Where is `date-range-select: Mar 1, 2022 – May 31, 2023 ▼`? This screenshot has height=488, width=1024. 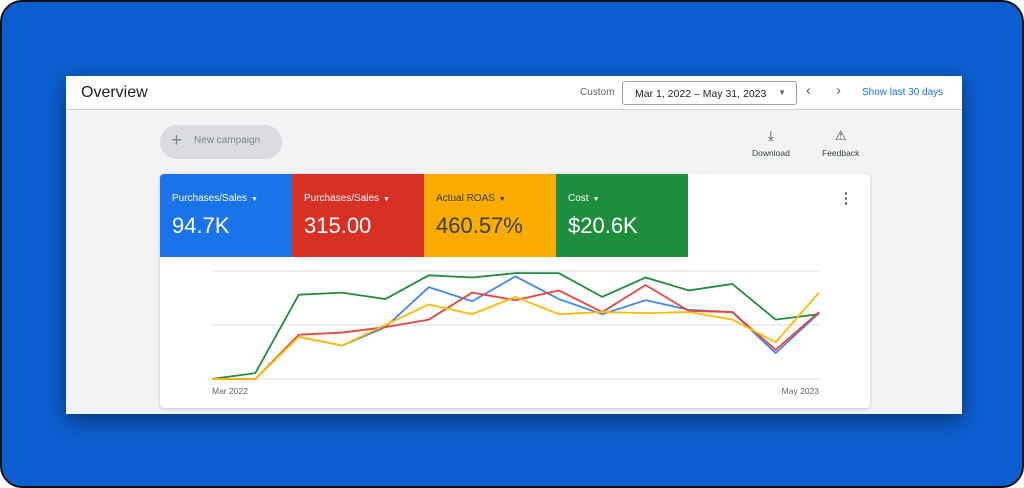
date-range-select: Mar 1, 2022 – May 31, 2023 ▼ is located at coordinates (709, 93).